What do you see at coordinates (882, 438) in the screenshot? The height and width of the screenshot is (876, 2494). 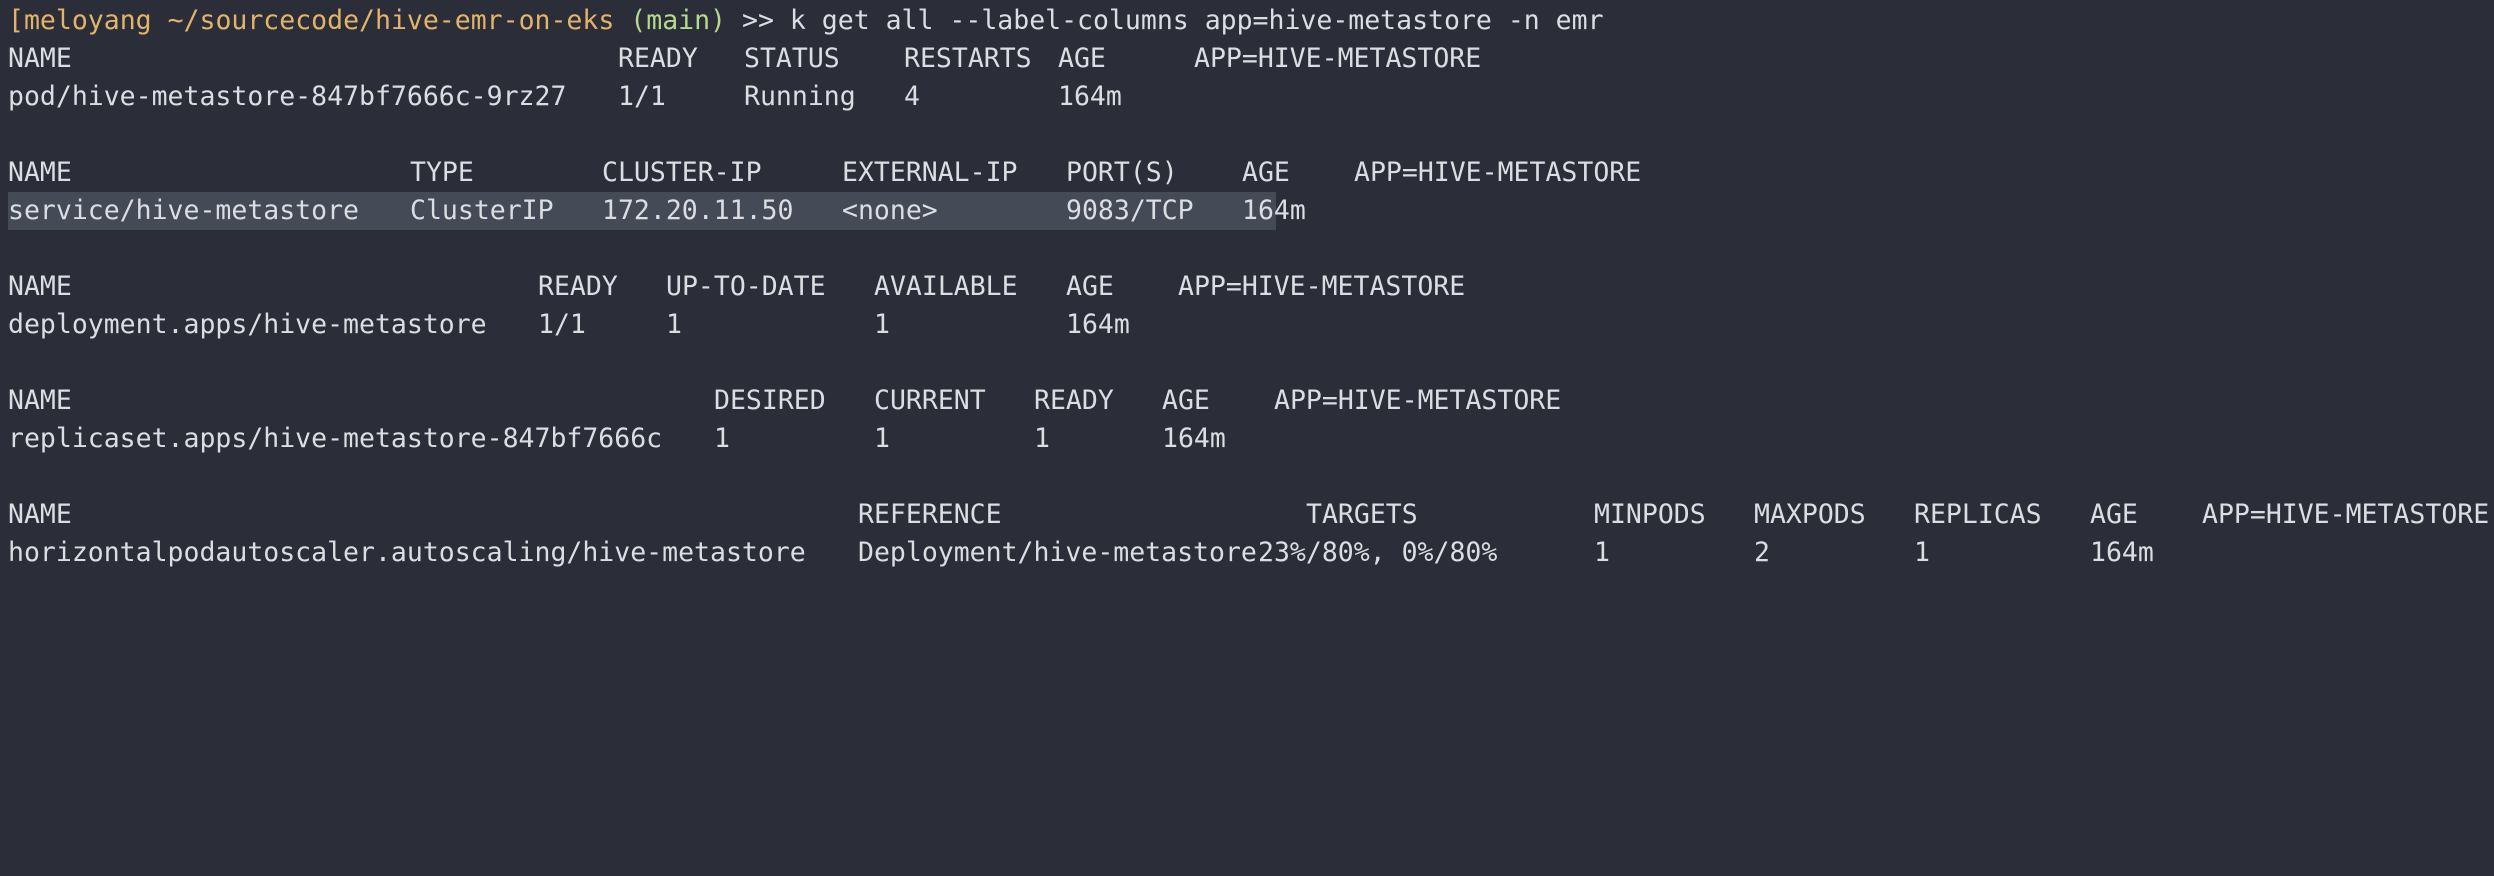 I see `replicaset-current: 1` at bounding box center [882, 438].